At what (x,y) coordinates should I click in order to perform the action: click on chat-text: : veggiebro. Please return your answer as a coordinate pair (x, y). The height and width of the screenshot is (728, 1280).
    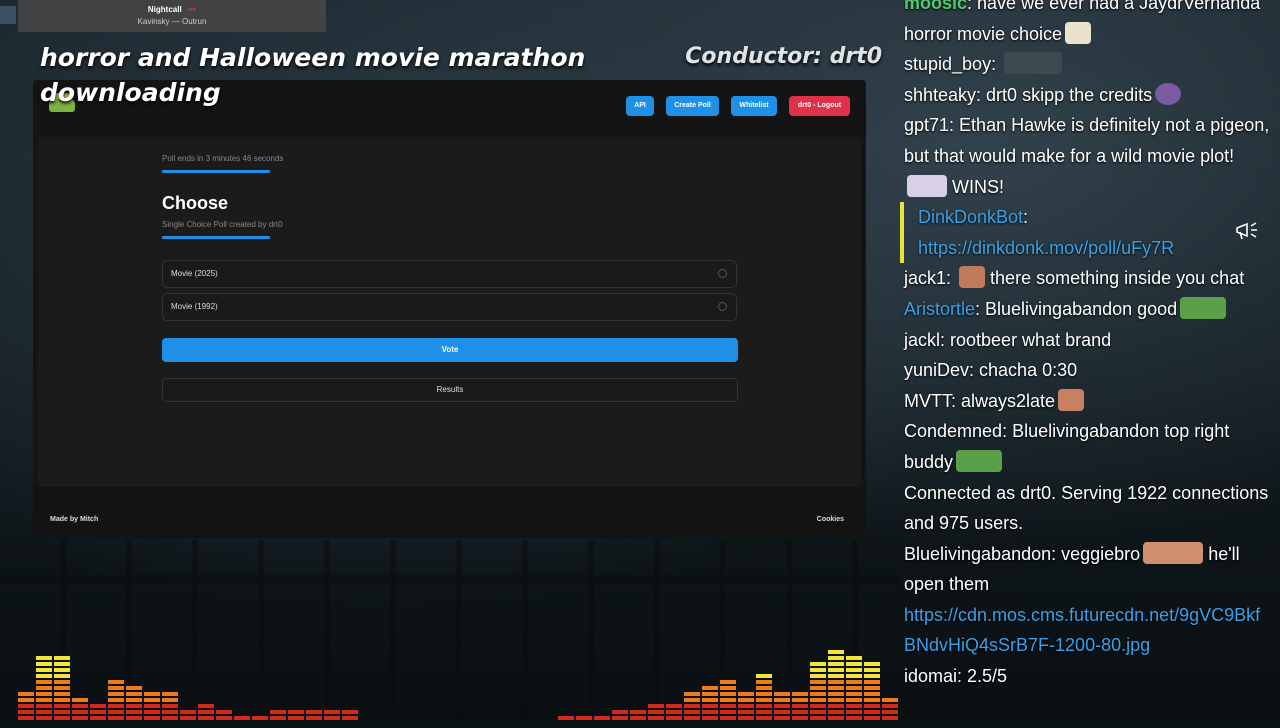
    Looking at the image, I should click on (1096, 553).